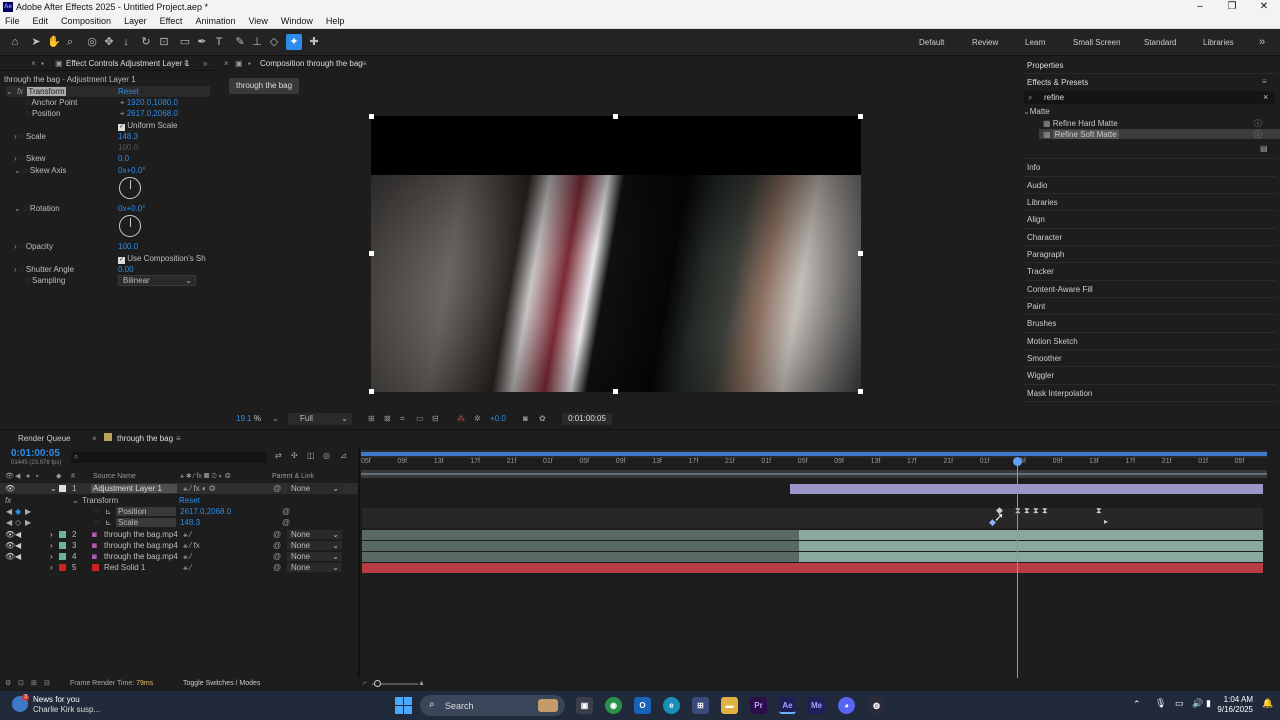  I want to click on chevron-right-icon: ›, so click(51, 534).